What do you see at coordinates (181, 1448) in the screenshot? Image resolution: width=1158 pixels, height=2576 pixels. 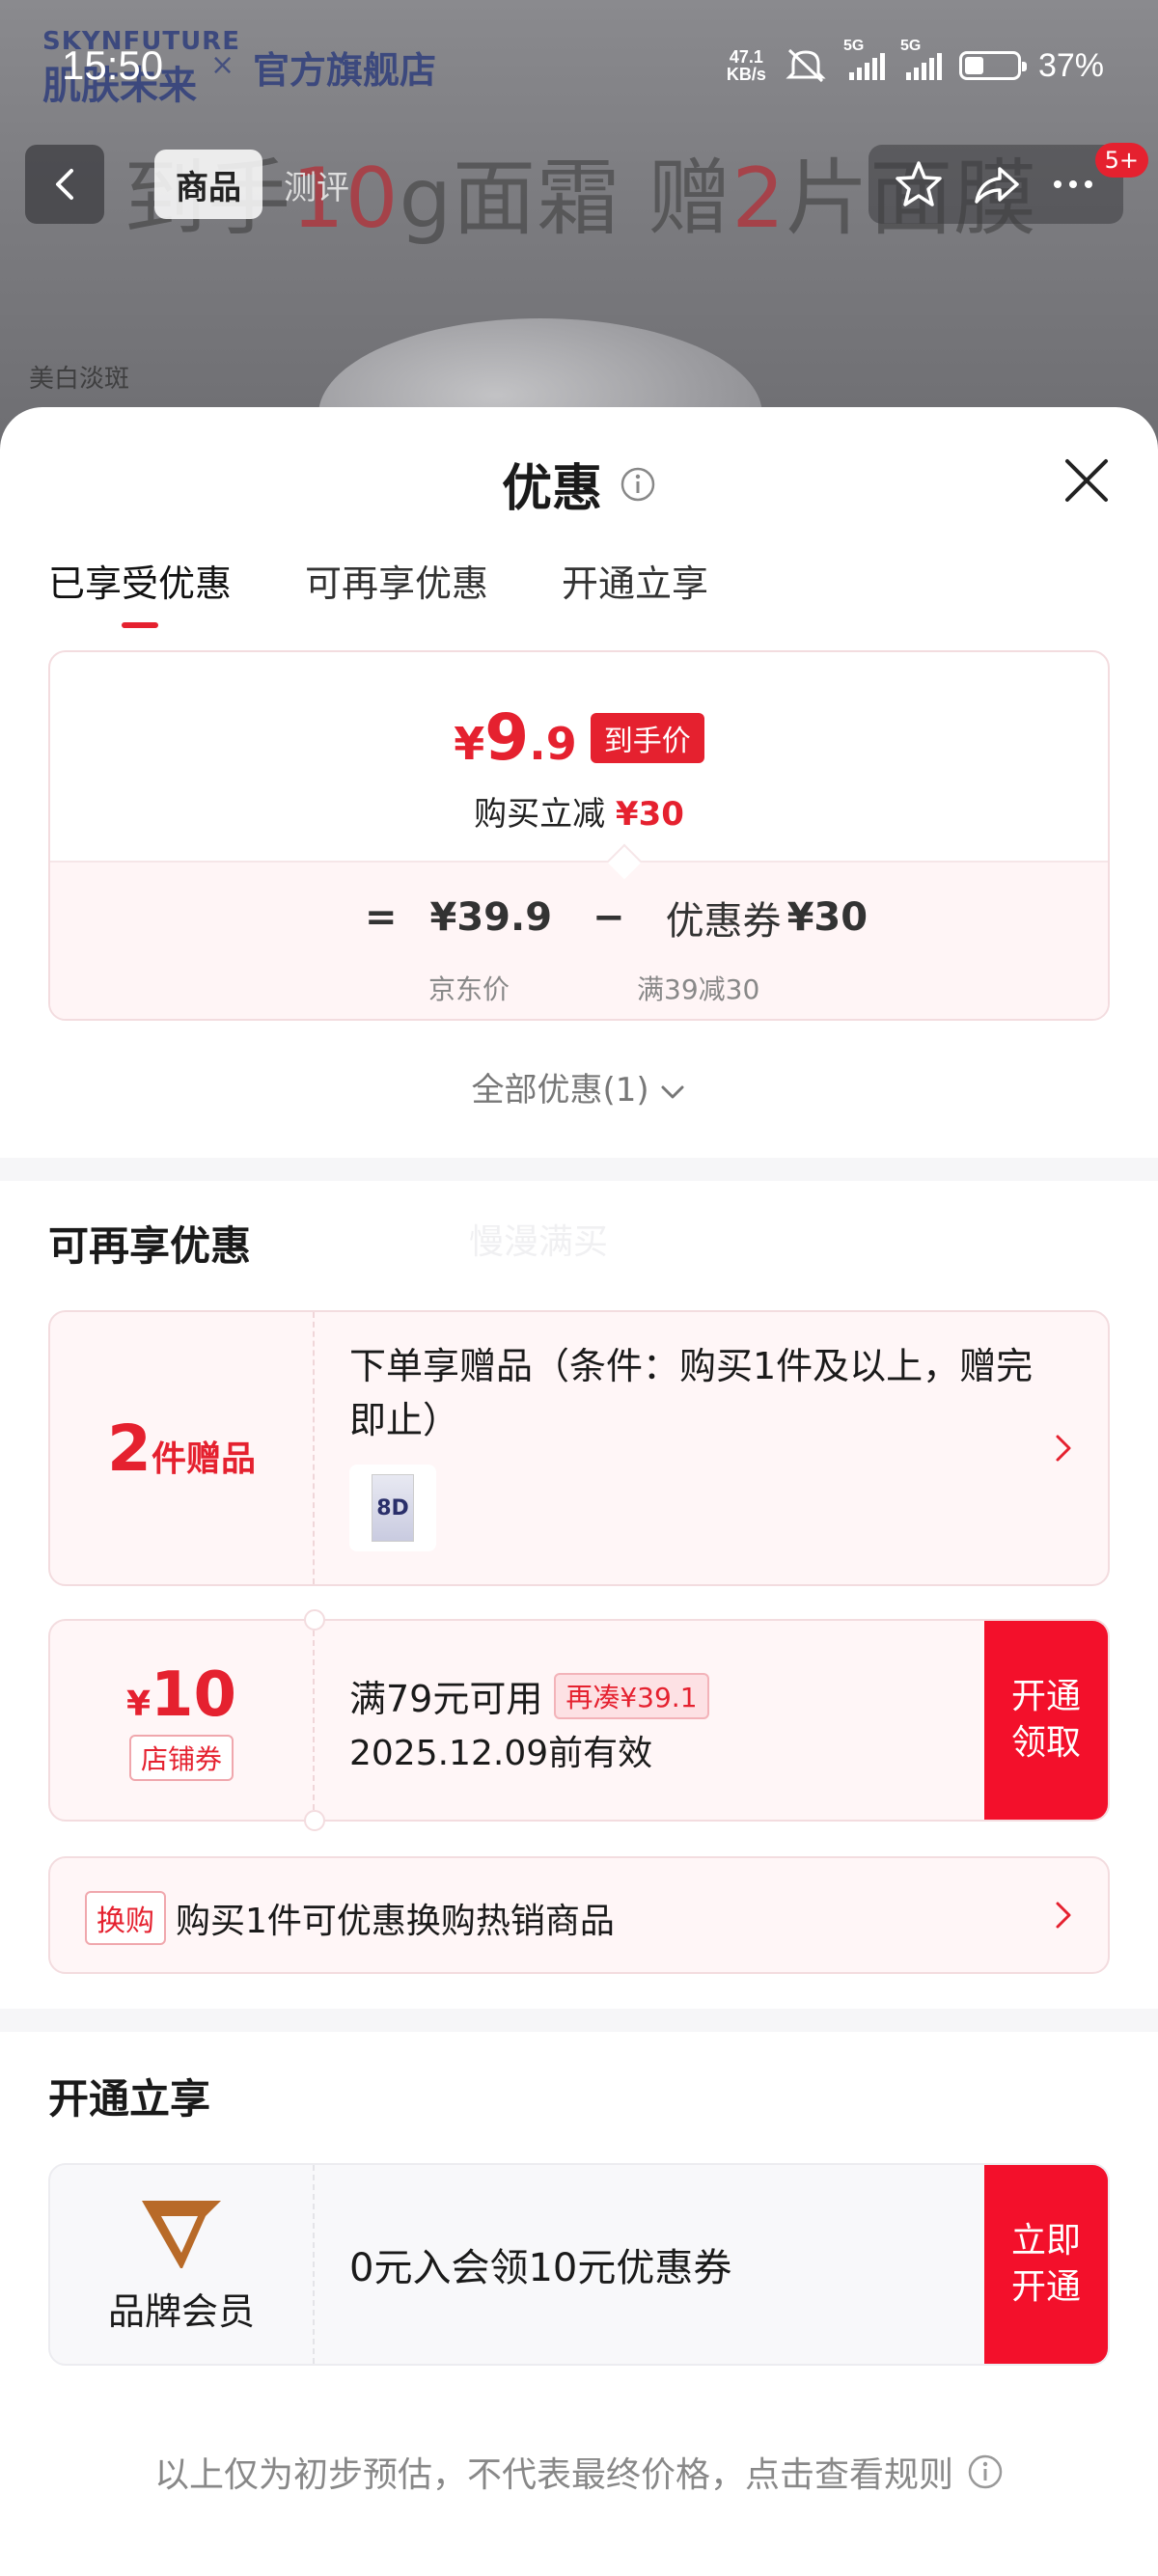 I see `gift-count: 2 件赠品` at bounding box center [181, 1448].